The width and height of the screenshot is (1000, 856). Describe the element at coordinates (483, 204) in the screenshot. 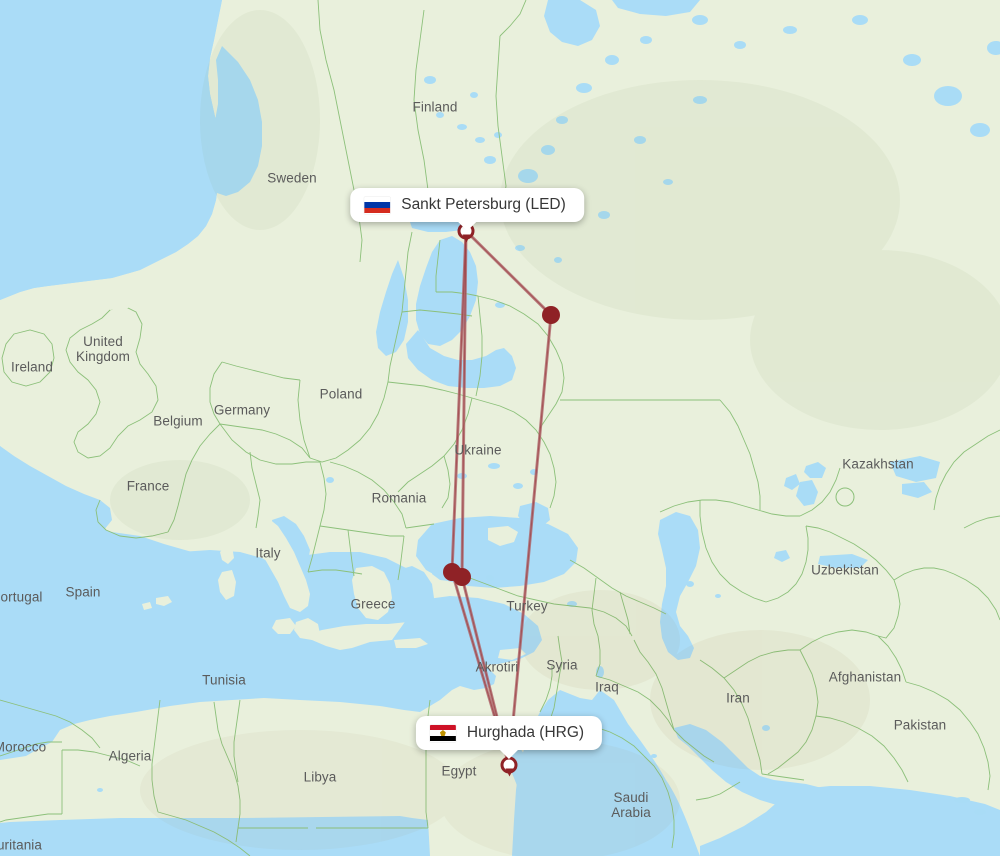

I see `origin-airport-label: Sankt Petersburg (LED)` at that location.